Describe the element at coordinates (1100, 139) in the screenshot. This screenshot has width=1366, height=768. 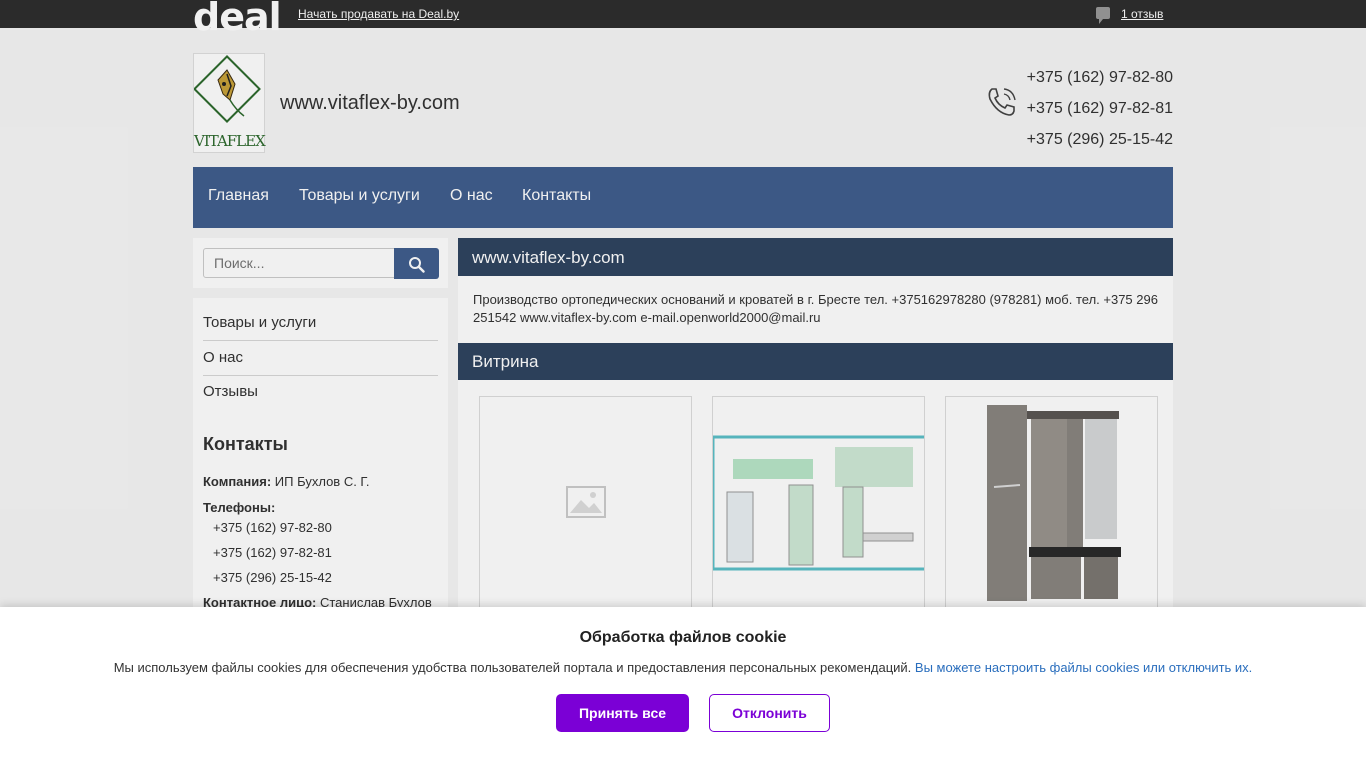
I see `header-phone: +375 (296) 25-15-42` at that location.